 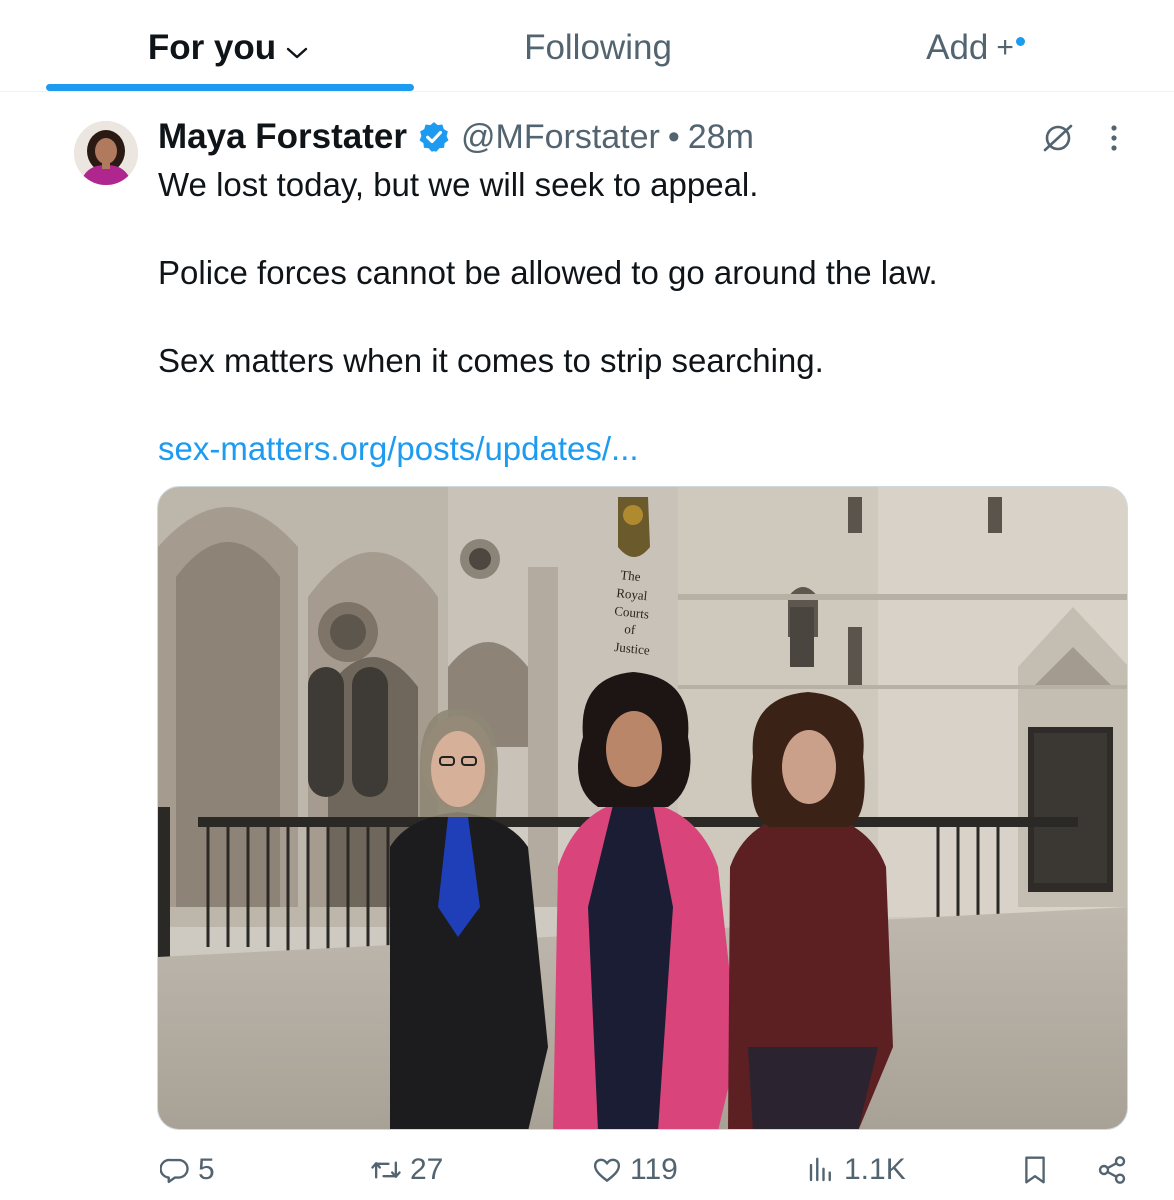 I want to click on repost-count: 27, so click(x=427, y=1169).